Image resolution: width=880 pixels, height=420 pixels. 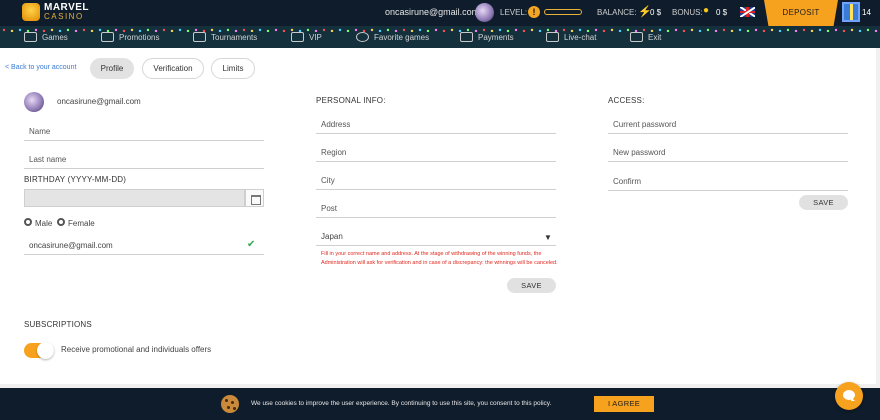 What do you see at coordinates (139, 37) in the screenshot?
I see `nav-promotions-label: Promotions` at bounding box center [139, 37].